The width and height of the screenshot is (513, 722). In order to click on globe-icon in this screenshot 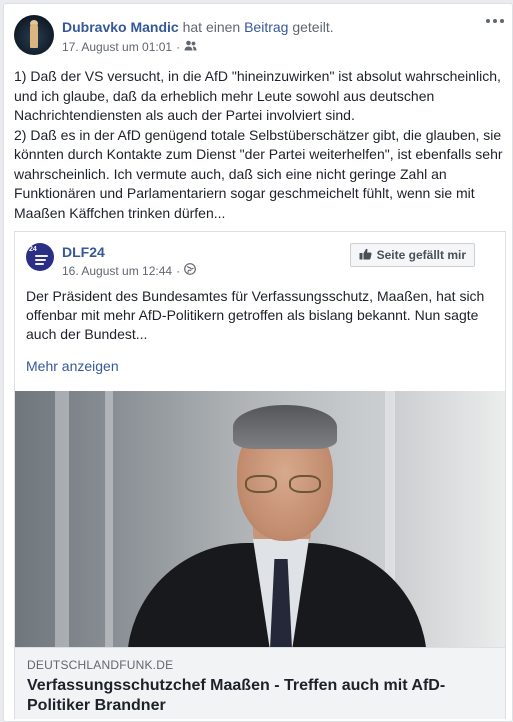, I will do `click(190, 270)`.